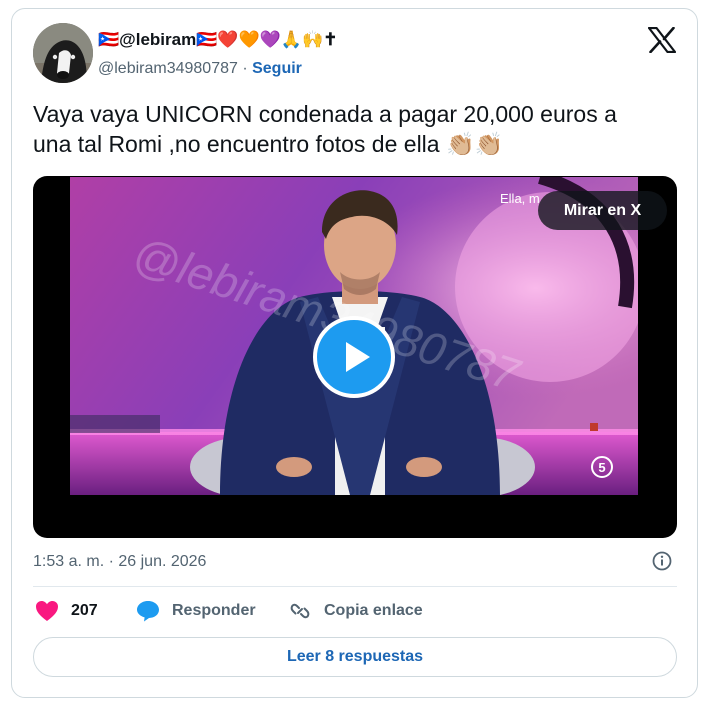 The width and height of the screenshot is (705, 708). I want to click on channel-logo: 5, so click(601, 467).